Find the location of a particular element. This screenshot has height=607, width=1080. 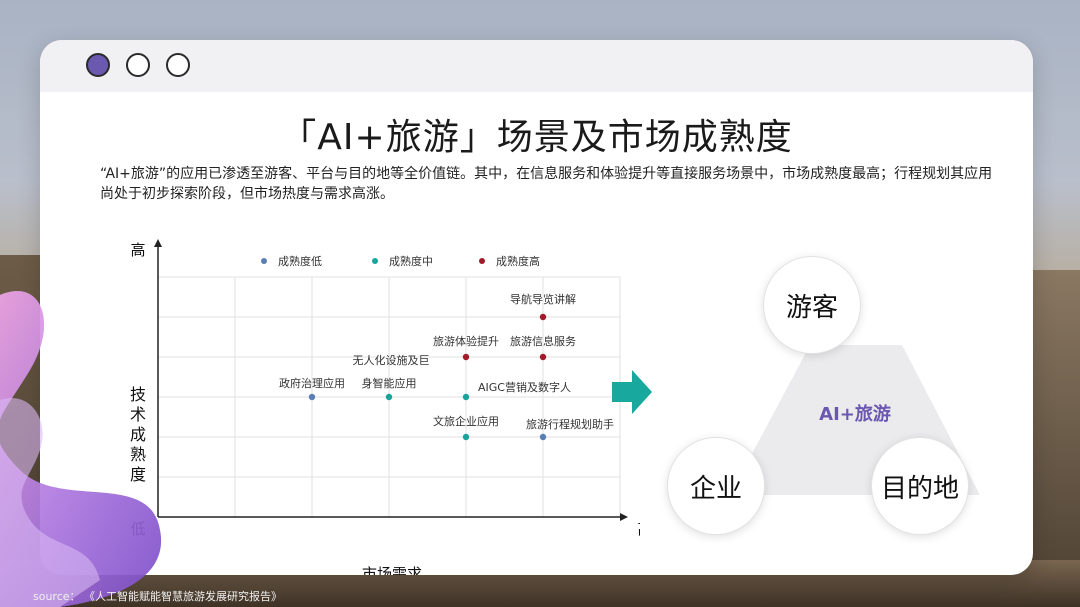

window-dot-purple is located at coordinates (98, 65).